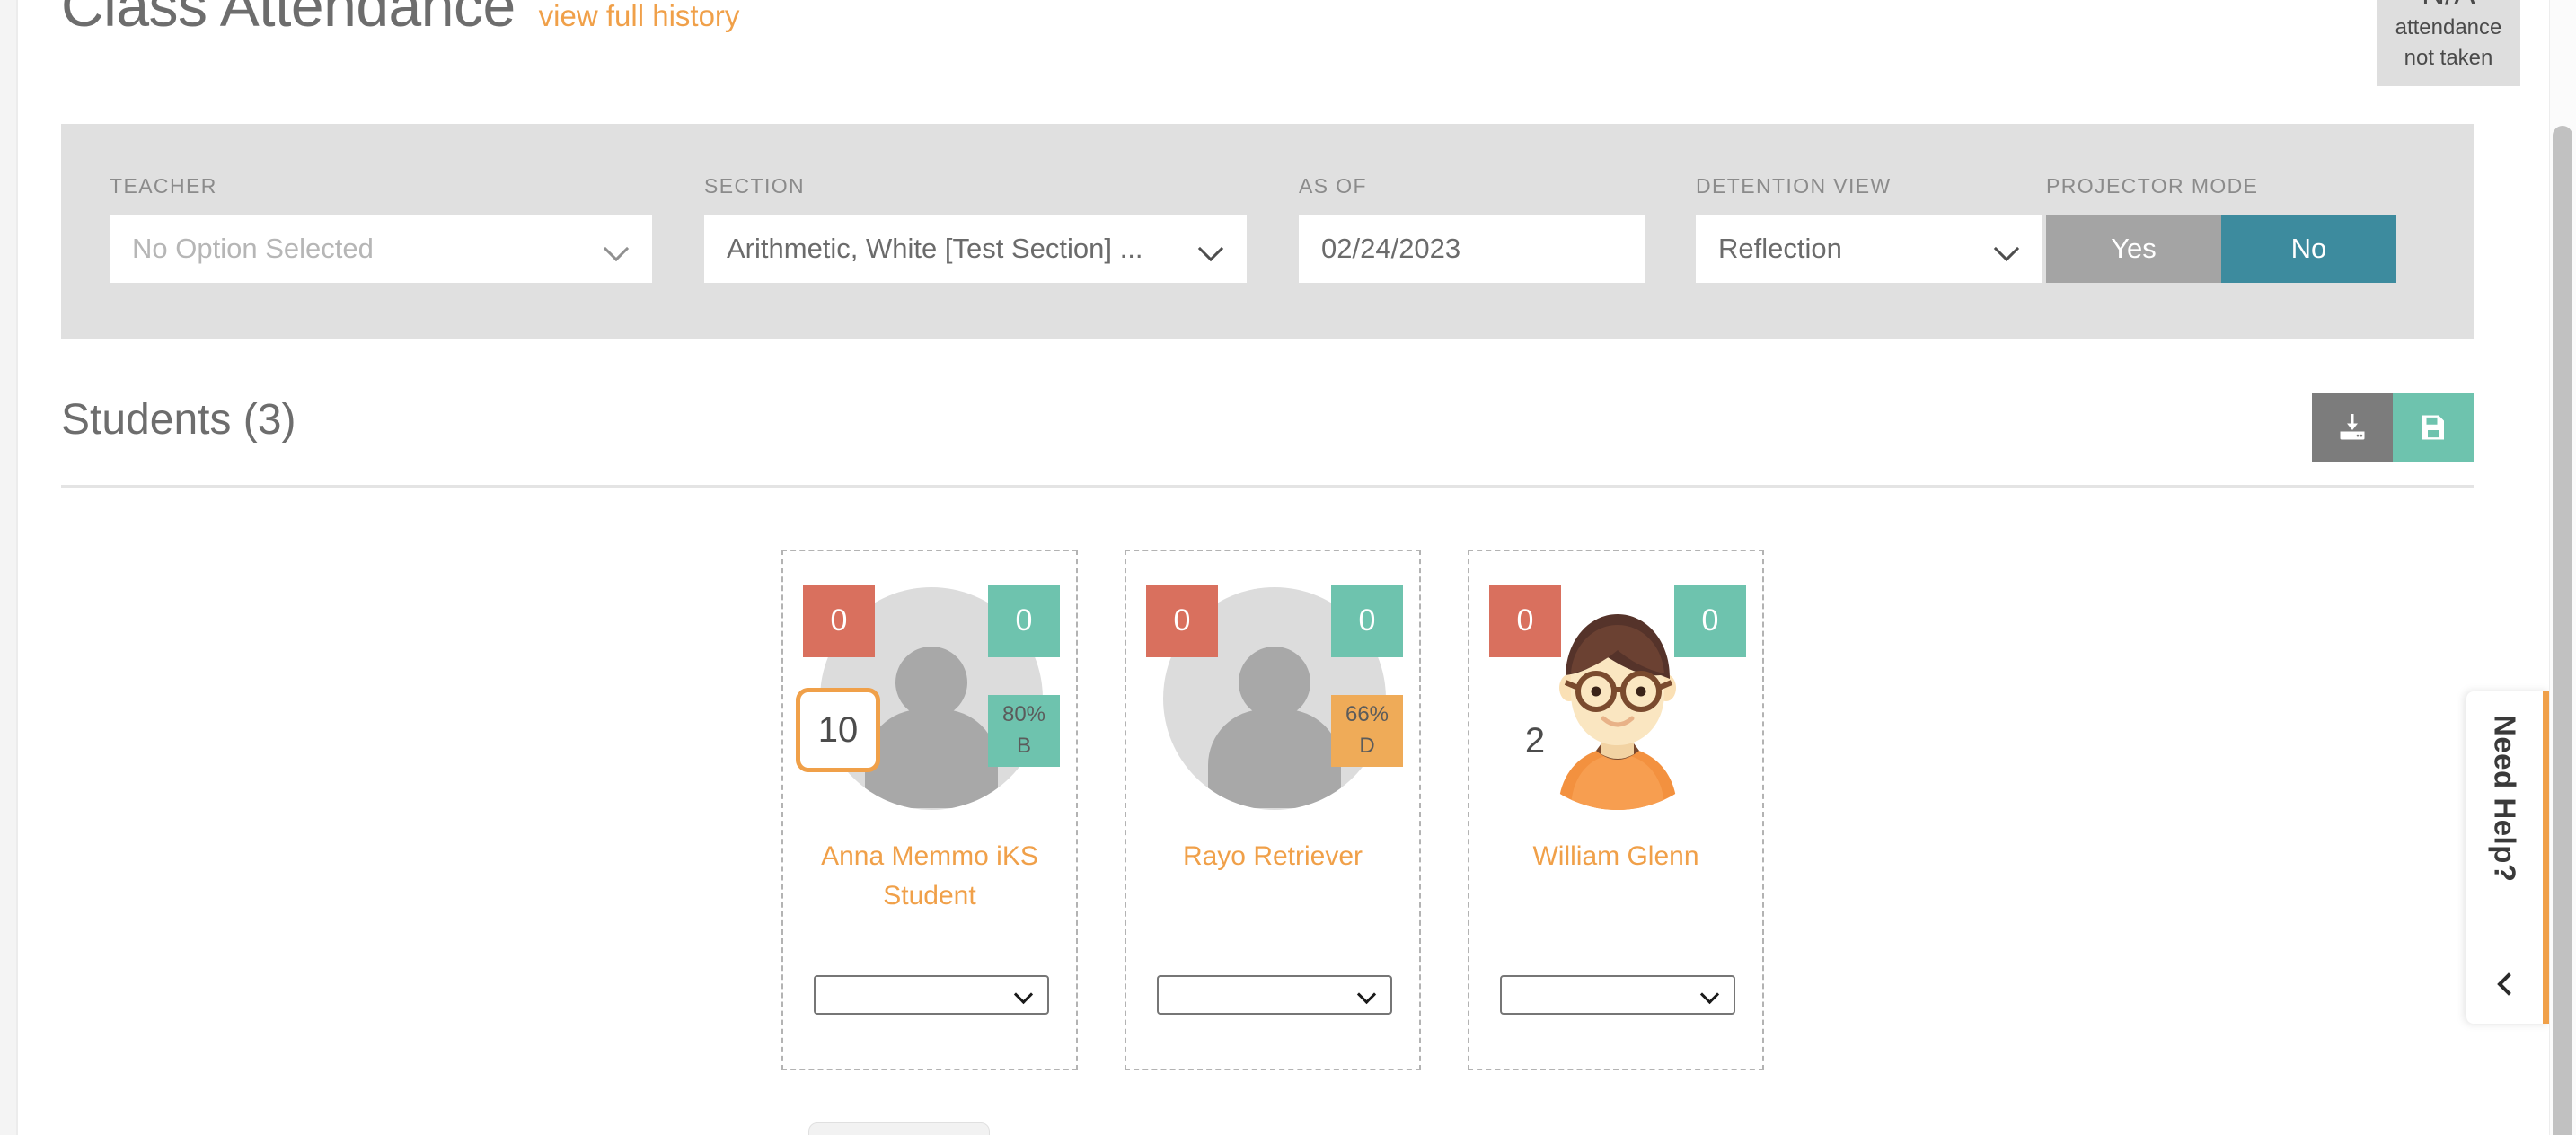 This screenshot has height=1135, width=2576. Describe the element at coordinates (2562, 630) in the screenshot. I see `vertical-scrollbar-thumb` at that location.